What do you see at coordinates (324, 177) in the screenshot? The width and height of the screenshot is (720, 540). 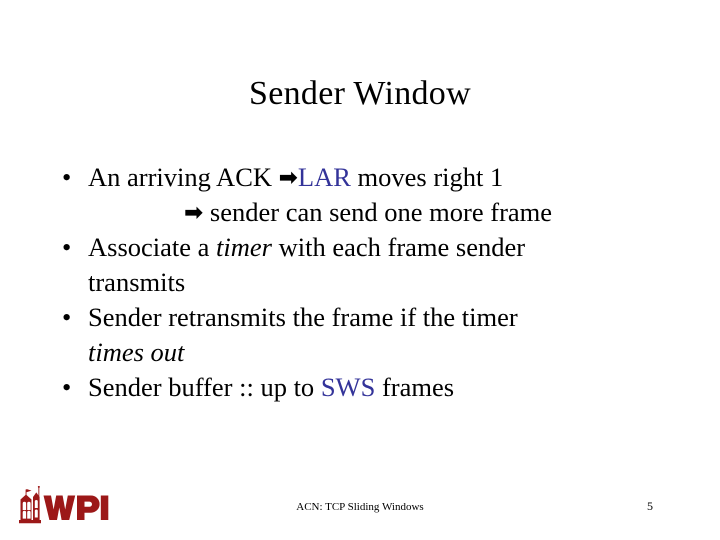 I see `bullet1-keyword-lar: LAR` at bounding box center [324, 177].